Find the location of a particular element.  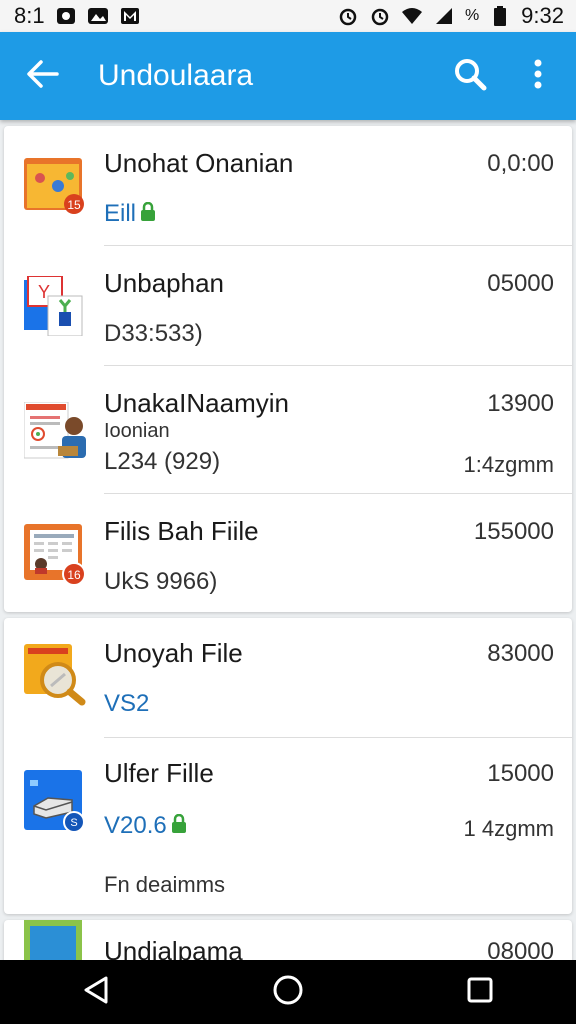

photo-icon is located at coordinates (98, 16).